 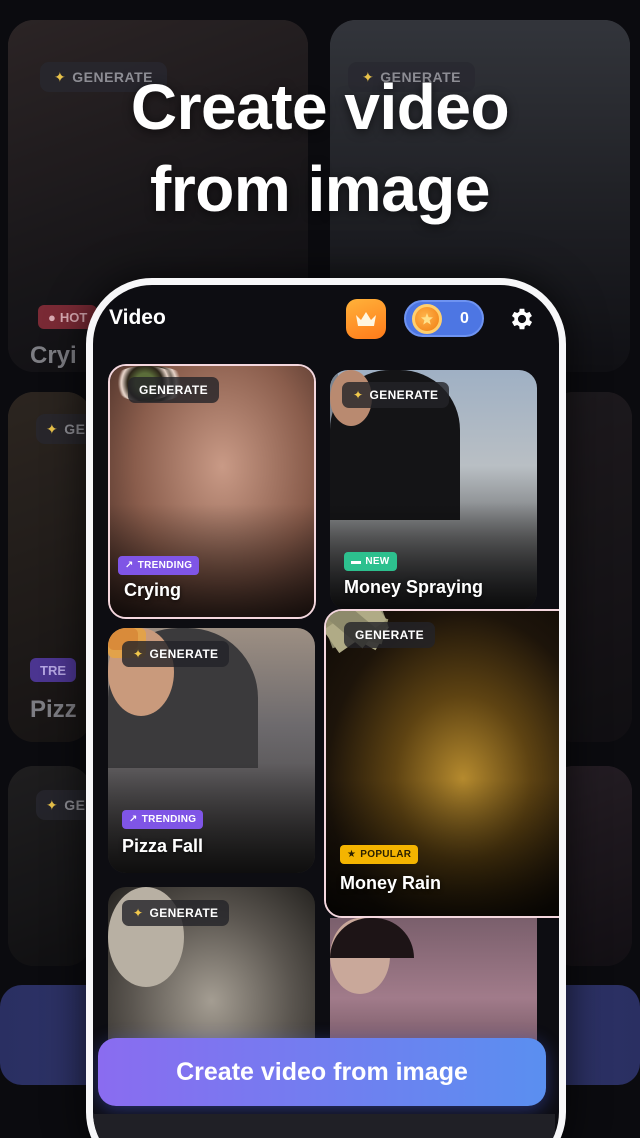 I want to click on app-title: Video, so click(x=137, y=317).